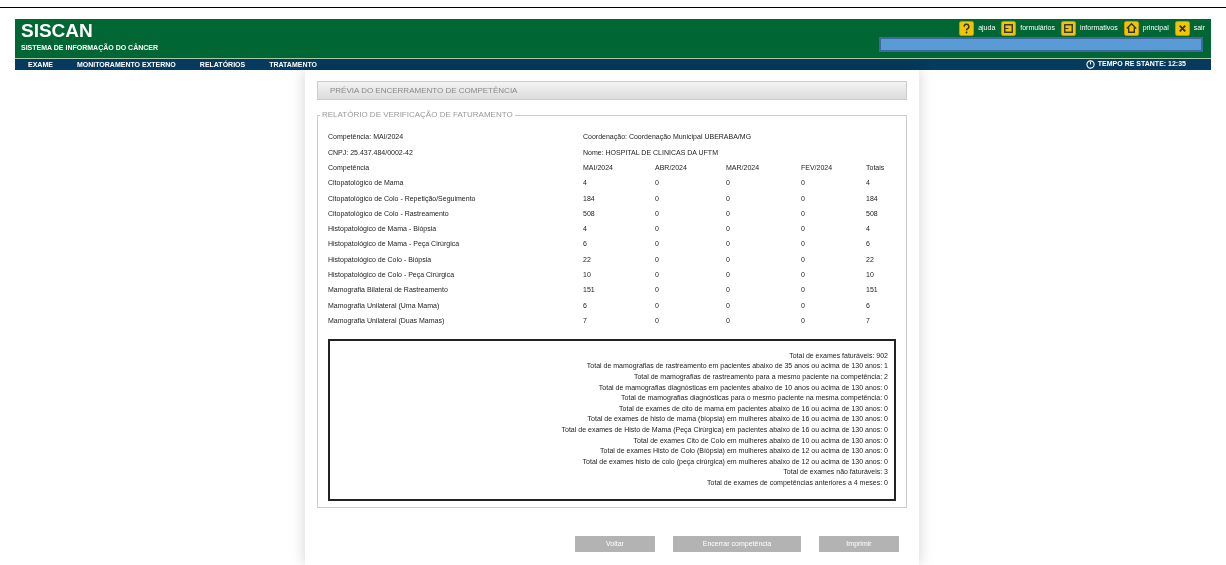  Describe the element at coordinates (967, 28) in the screenshot. I see `question-icon` at that location.